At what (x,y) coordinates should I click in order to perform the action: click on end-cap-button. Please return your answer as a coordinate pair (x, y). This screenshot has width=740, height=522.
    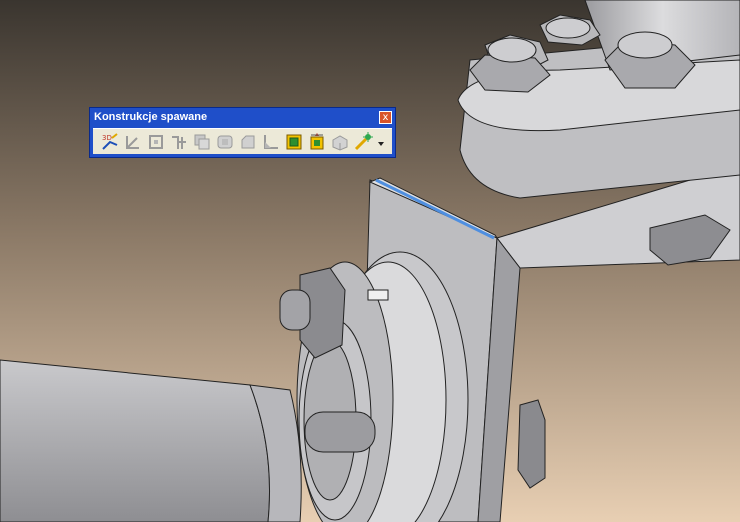
    Looking at the image, I should click on (202, 142).